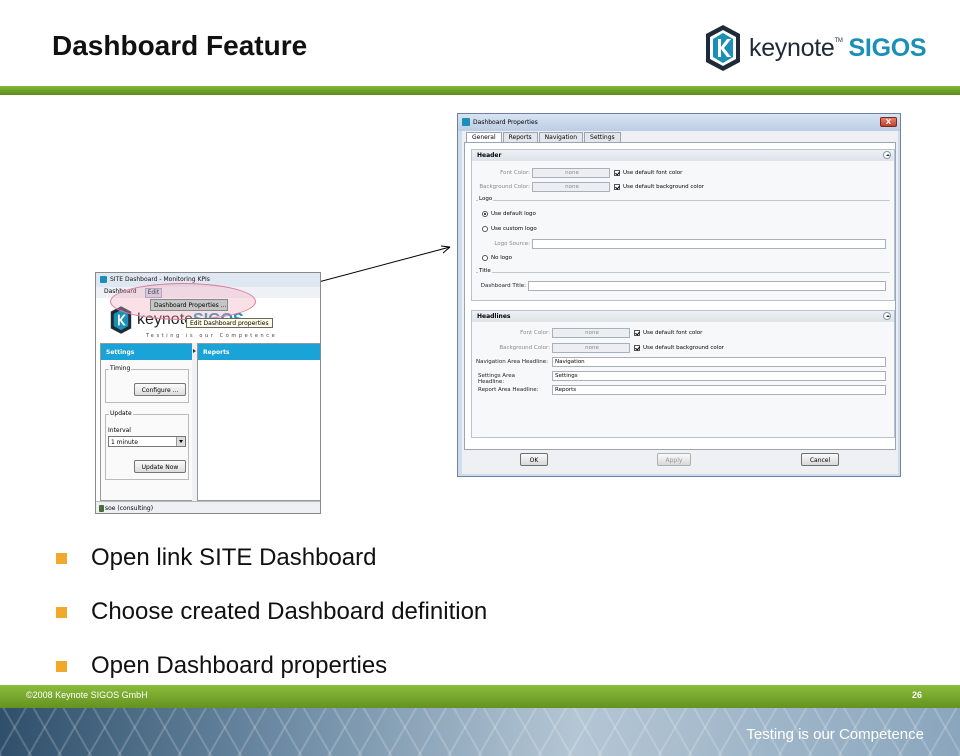 The image size is (960, 756). I want to click on logo-source-field, so click(709, 244).